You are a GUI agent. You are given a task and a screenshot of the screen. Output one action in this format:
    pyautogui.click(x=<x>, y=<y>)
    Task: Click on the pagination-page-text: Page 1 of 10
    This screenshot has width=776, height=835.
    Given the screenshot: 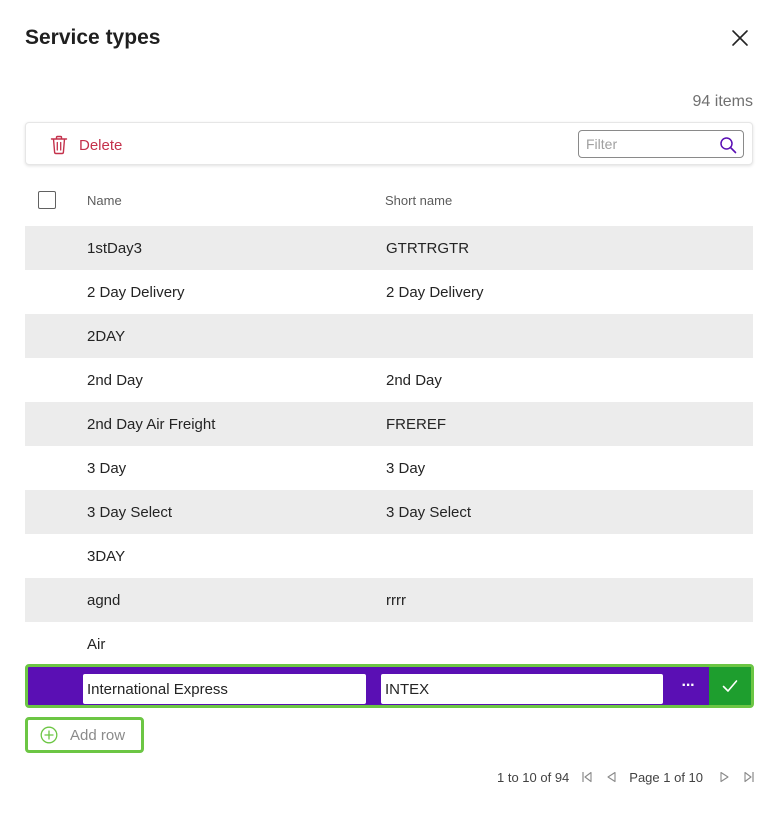 What is the action you would take?
    pyautogui.click(x=666, y=777)
    